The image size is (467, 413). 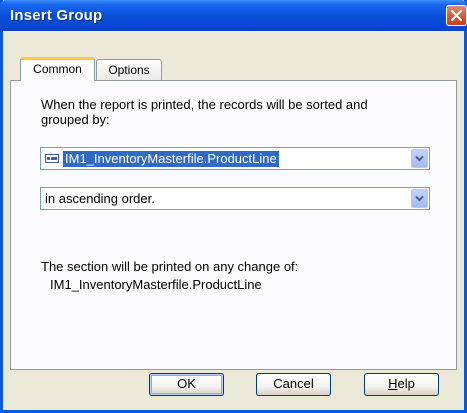 I want to click on change-value: IM1_InventoryMasterfile.ProductLine, so click(x=156, y=284).